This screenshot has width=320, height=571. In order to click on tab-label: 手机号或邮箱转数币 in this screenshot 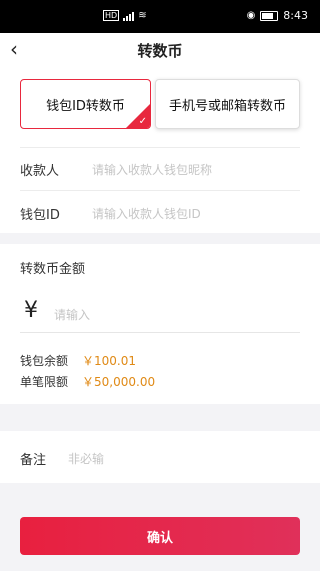, I will do `click(227, 106)`.